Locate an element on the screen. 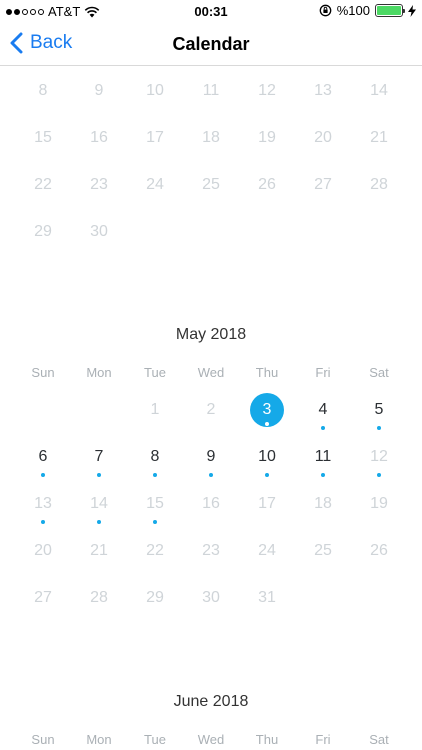  day-number: 26 is located at coordinates (267, 184).